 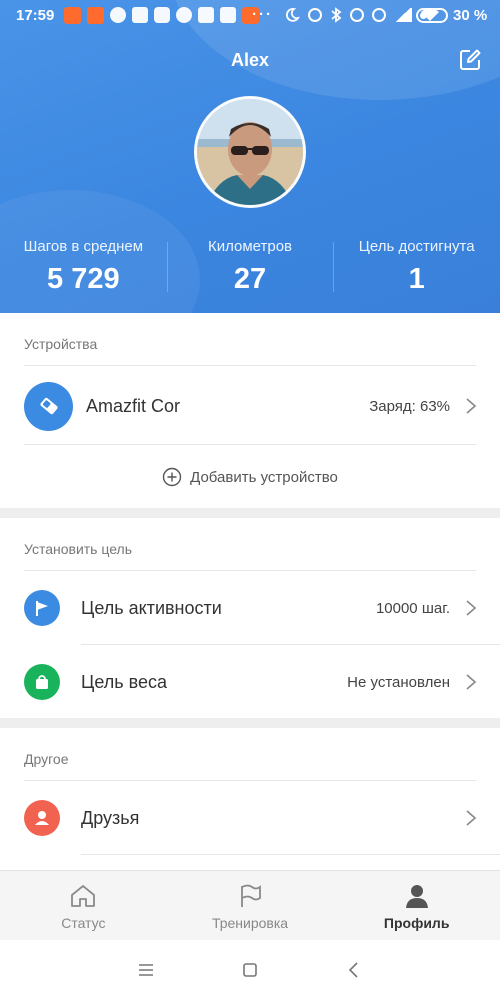 What do you see at coordinates (403, 15) in the screenshot?
I see `signal-icon` at bounding box center [403, 15].